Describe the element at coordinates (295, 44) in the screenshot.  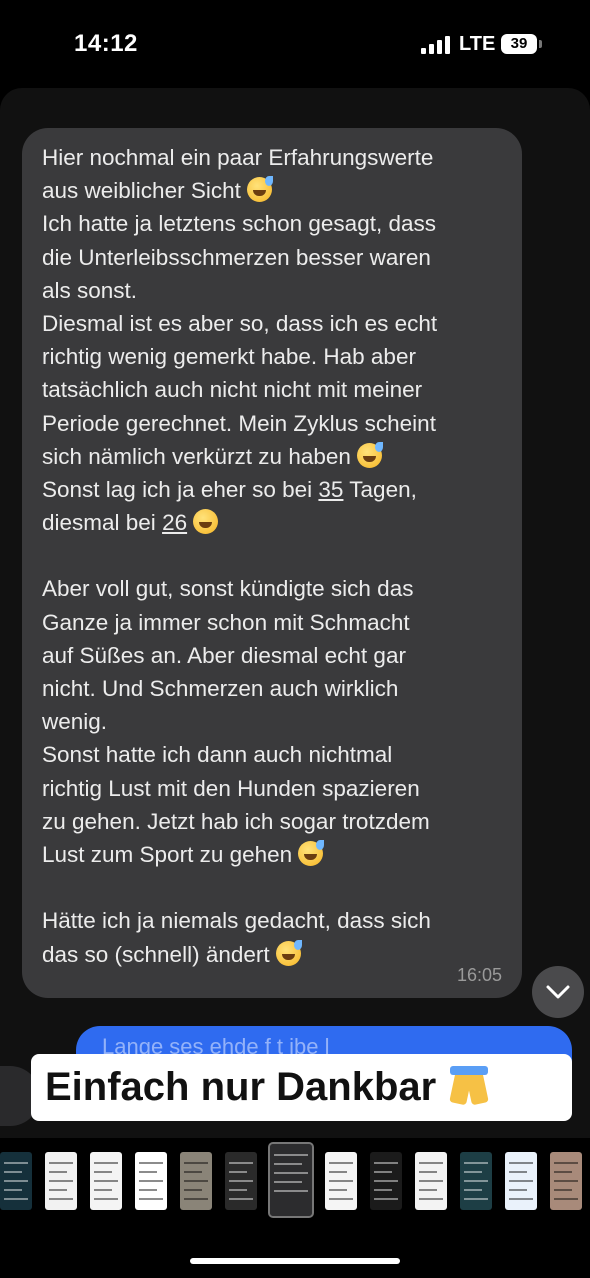
I see `status-bar: 14:12 LTE 39` at that location.